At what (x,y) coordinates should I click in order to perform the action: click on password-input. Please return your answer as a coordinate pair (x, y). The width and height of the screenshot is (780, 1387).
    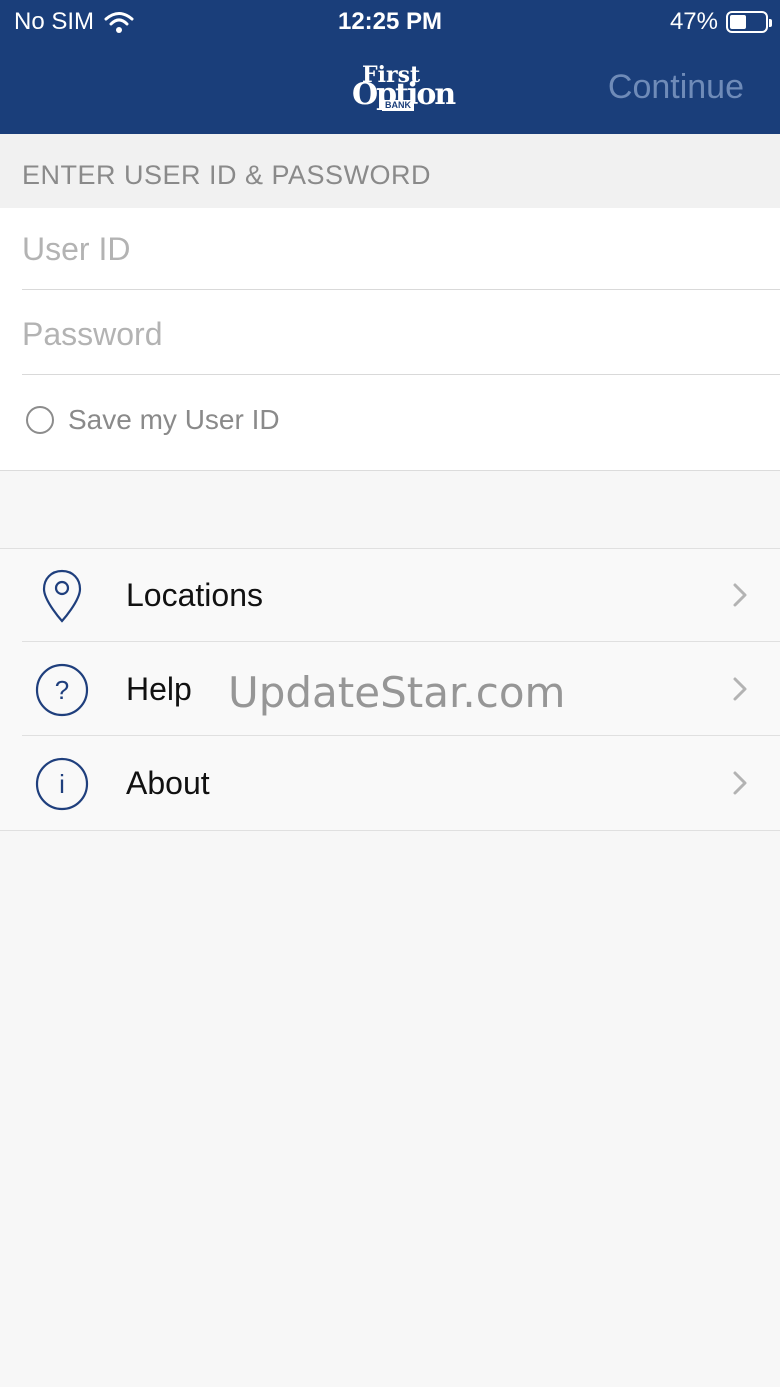
    Looking at the image, I should click on (372, 334).